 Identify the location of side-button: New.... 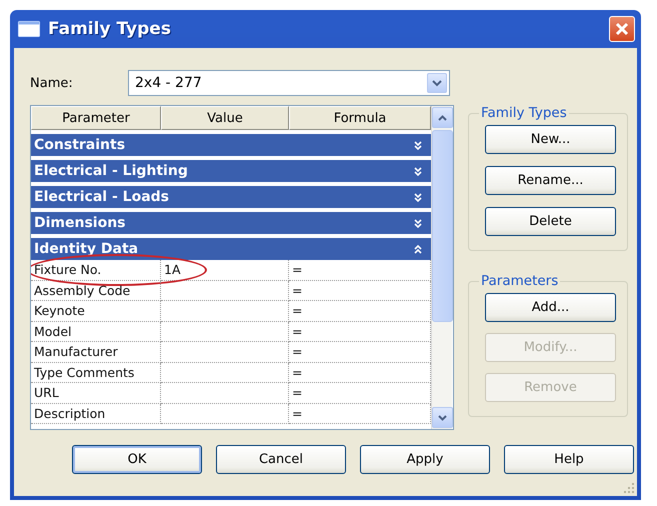
(550, 139).